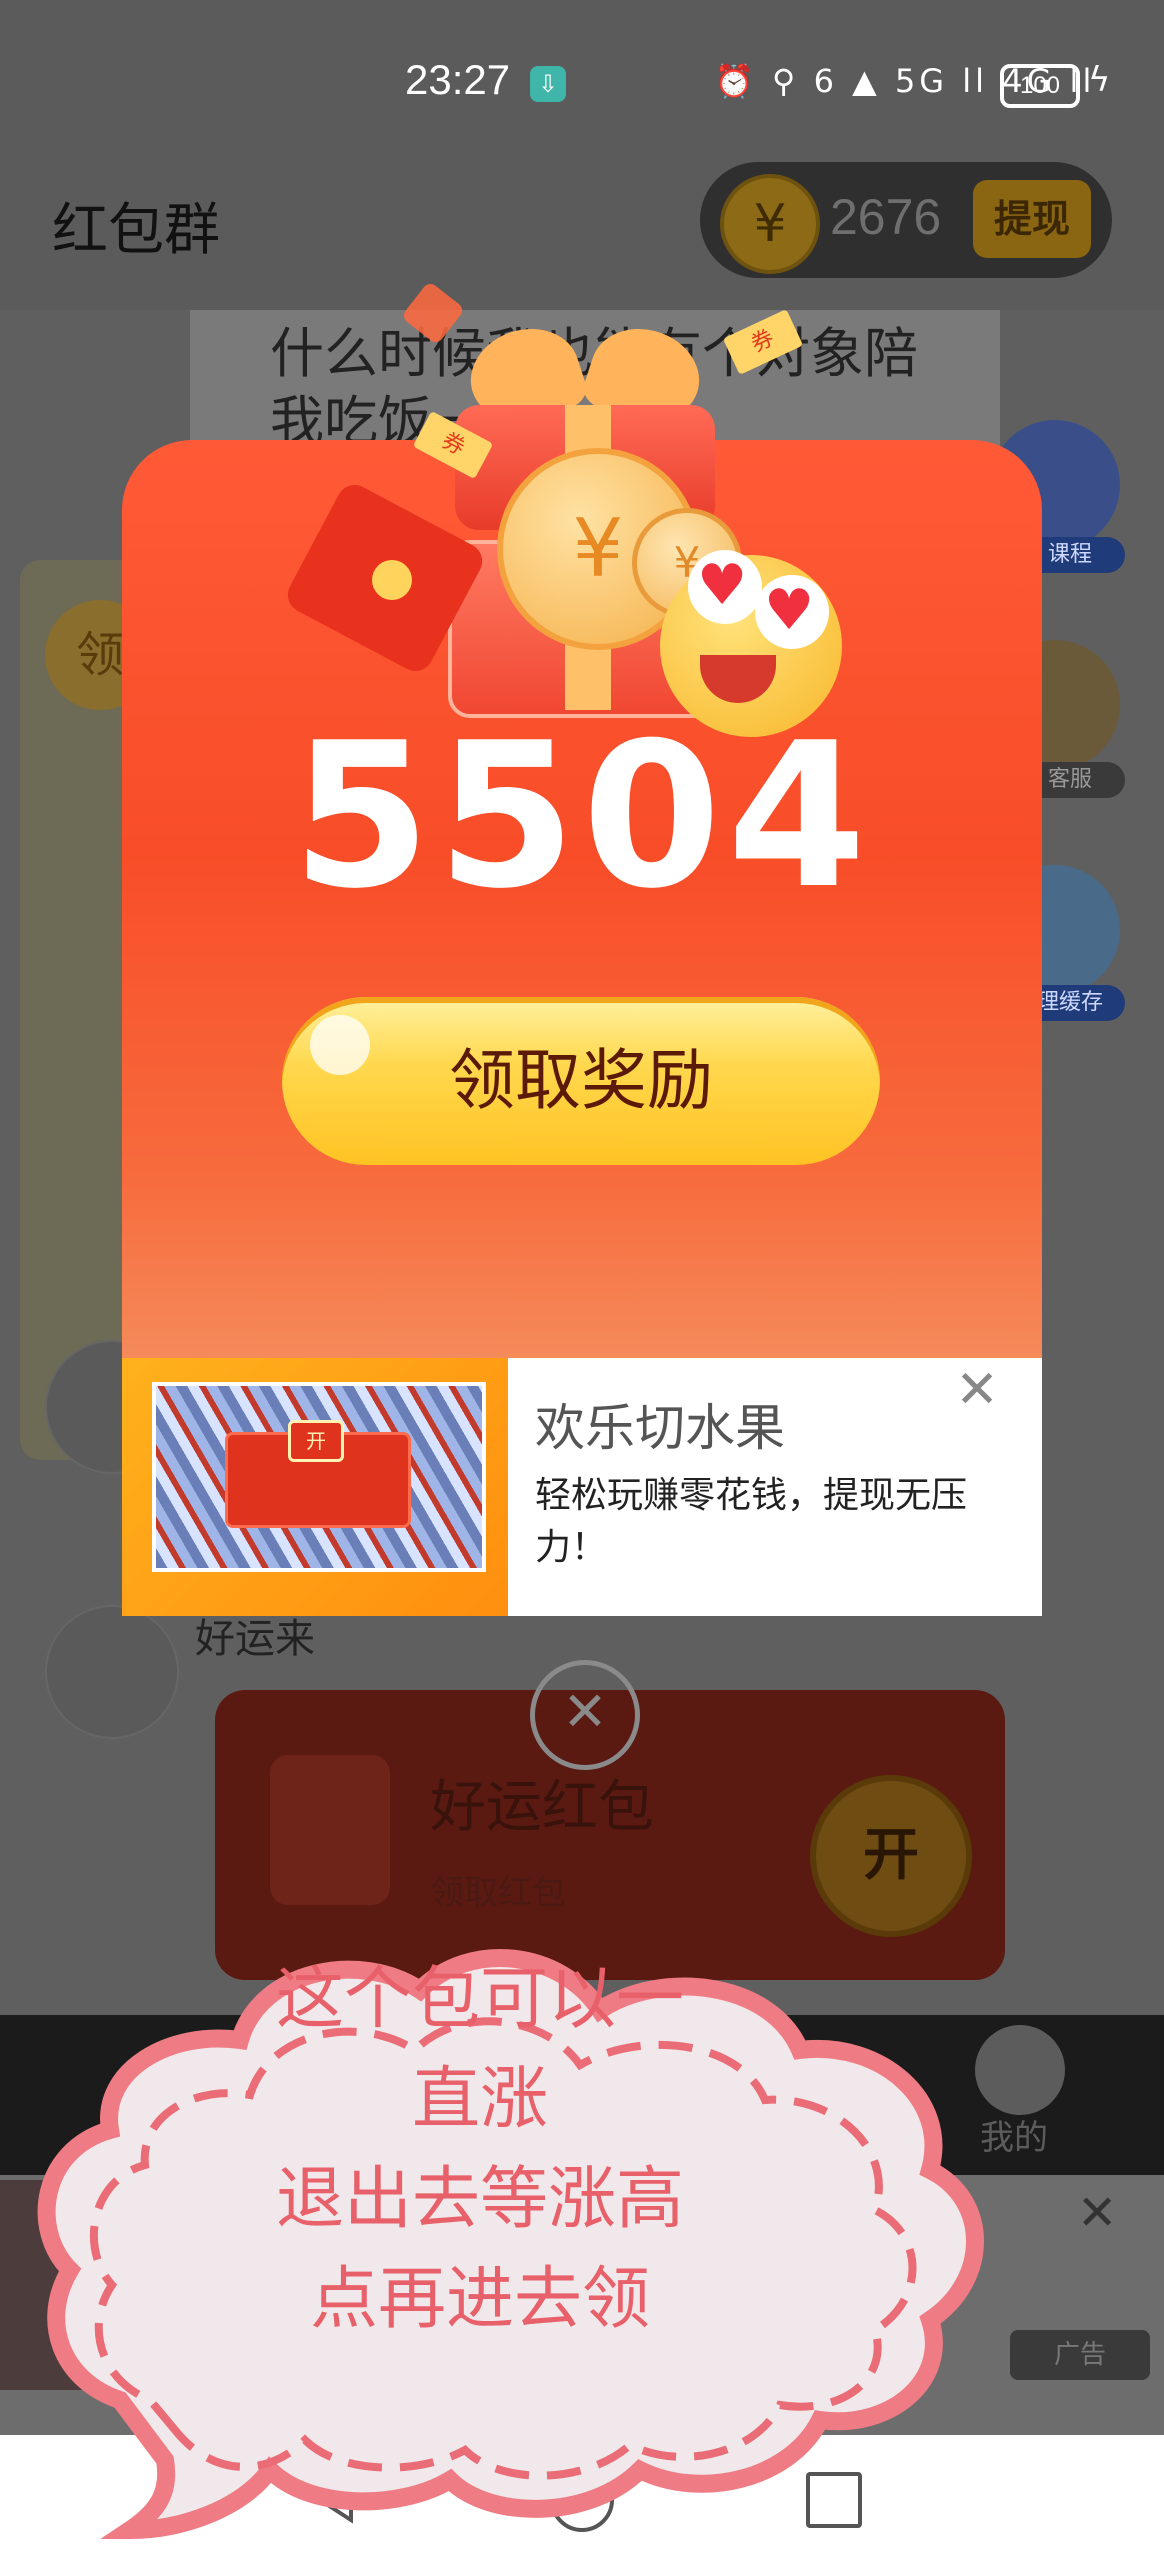 Image resolution: width=1164 pixels, height=2560 pixels. Describe the element at coordinates (977, 1390) in the screenshot. I see `ad-close-icon: ✕` at that location.